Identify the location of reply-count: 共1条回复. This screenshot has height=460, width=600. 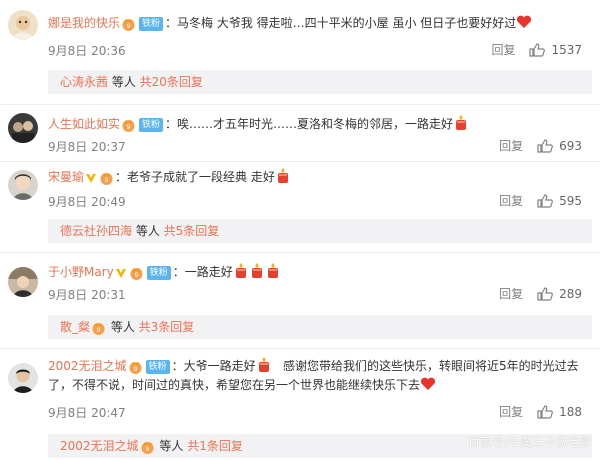
(215, 446).